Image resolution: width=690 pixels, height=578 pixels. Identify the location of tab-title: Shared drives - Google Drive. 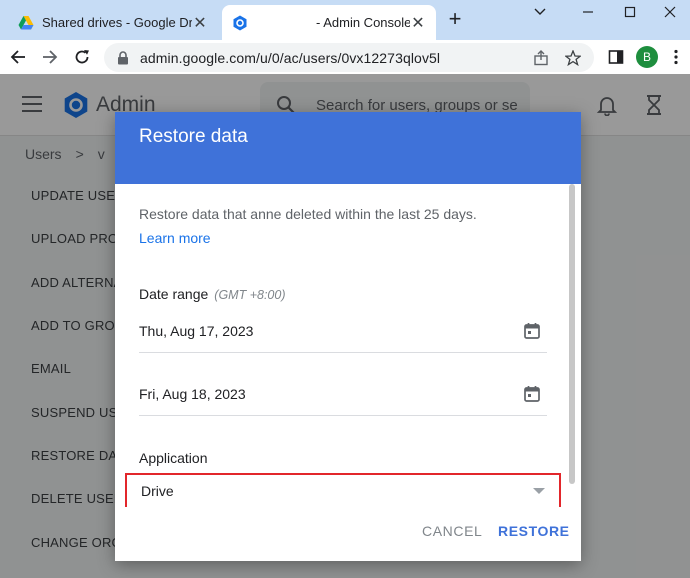
(117, 22).